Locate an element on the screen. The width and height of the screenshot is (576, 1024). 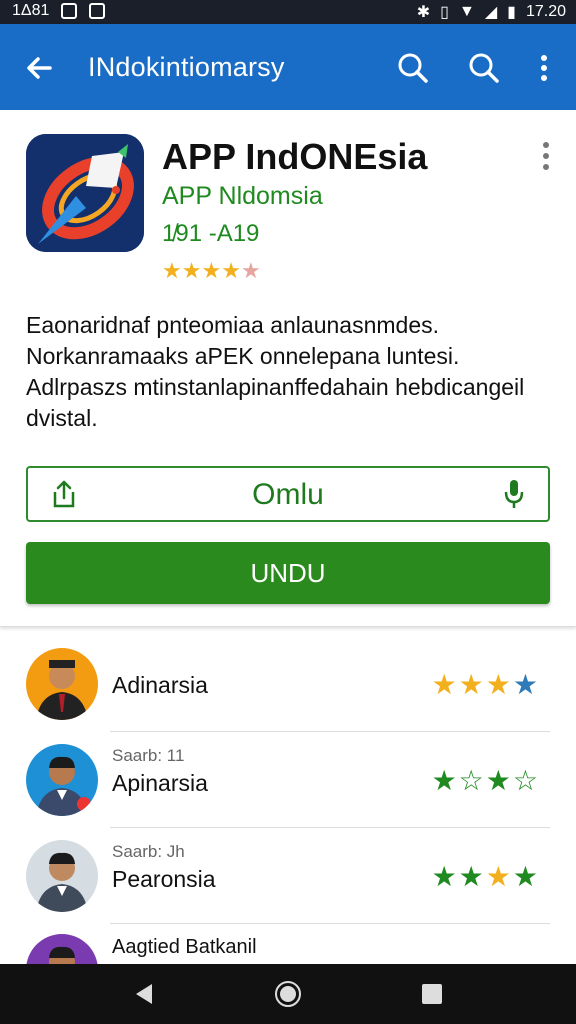
nav-back-icon is located at coordinates (144, 994).